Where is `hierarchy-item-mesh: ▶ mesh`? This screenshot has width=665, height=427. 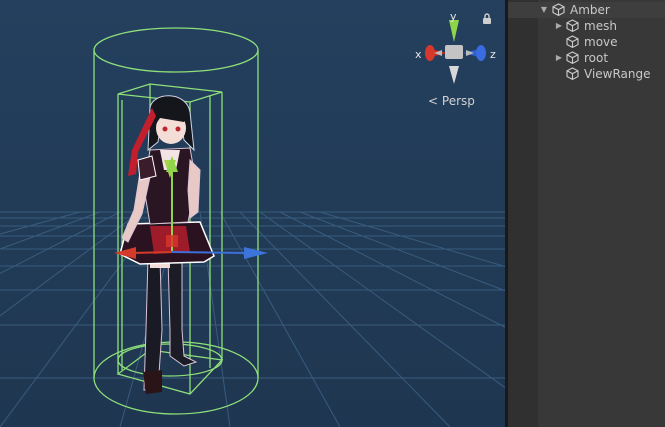 hierarchy-item-mesh: ▶ mesh is located at coordinates (586, 26).